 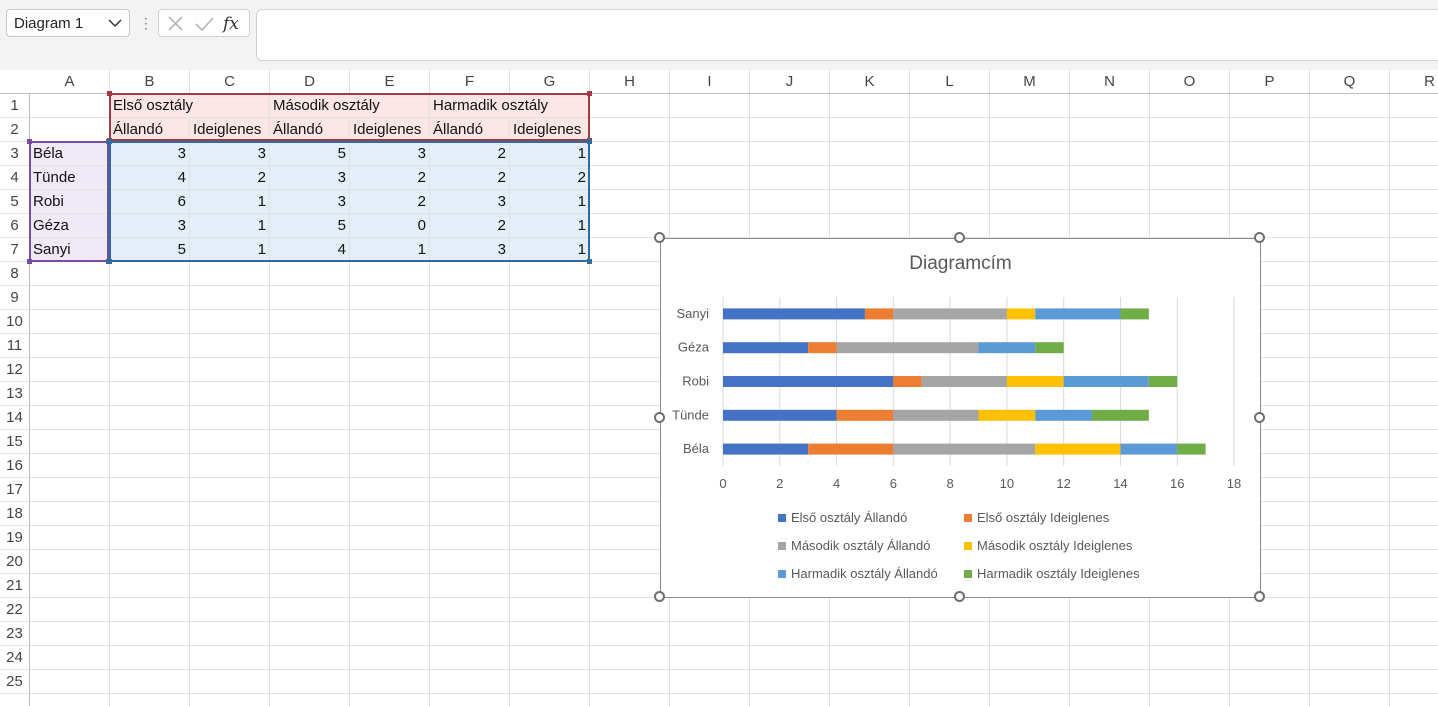 I want to click on row-header-8: 8, so click(x=14, y=274).